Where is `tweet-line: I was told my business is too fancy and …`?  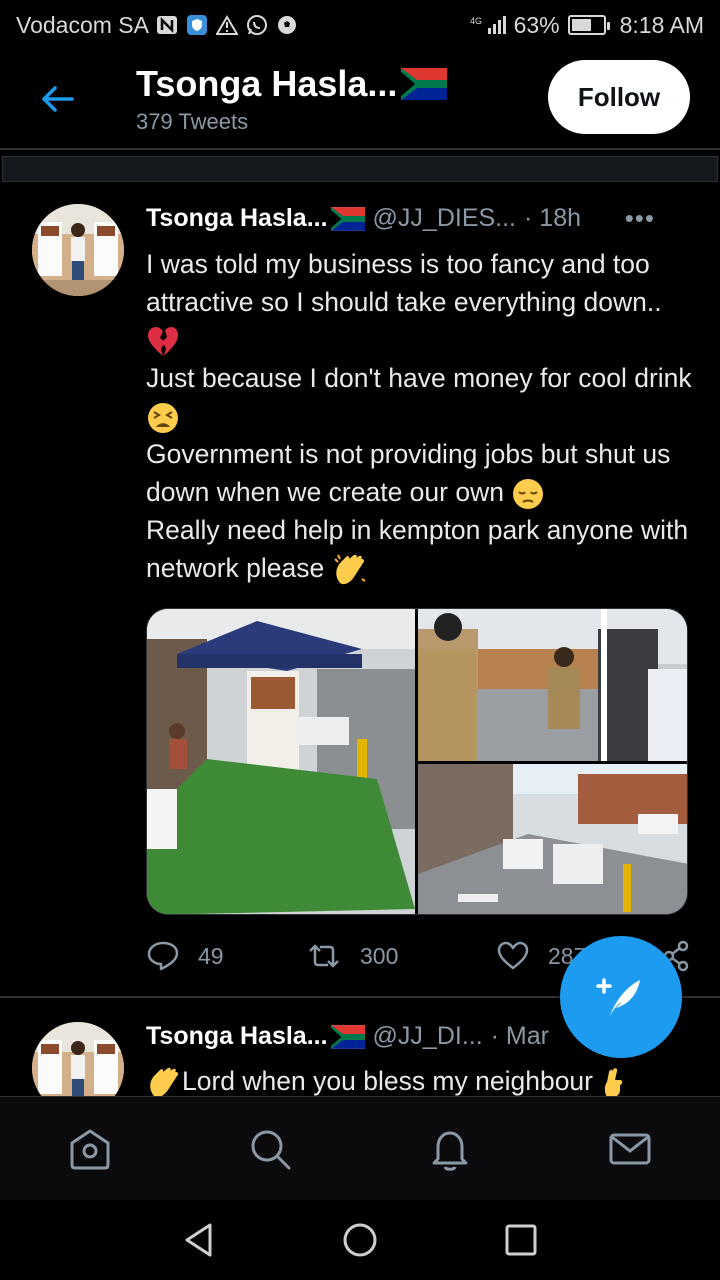
tweet-line: I was told my business is too fancy and … is located at coordinates (404, 283).